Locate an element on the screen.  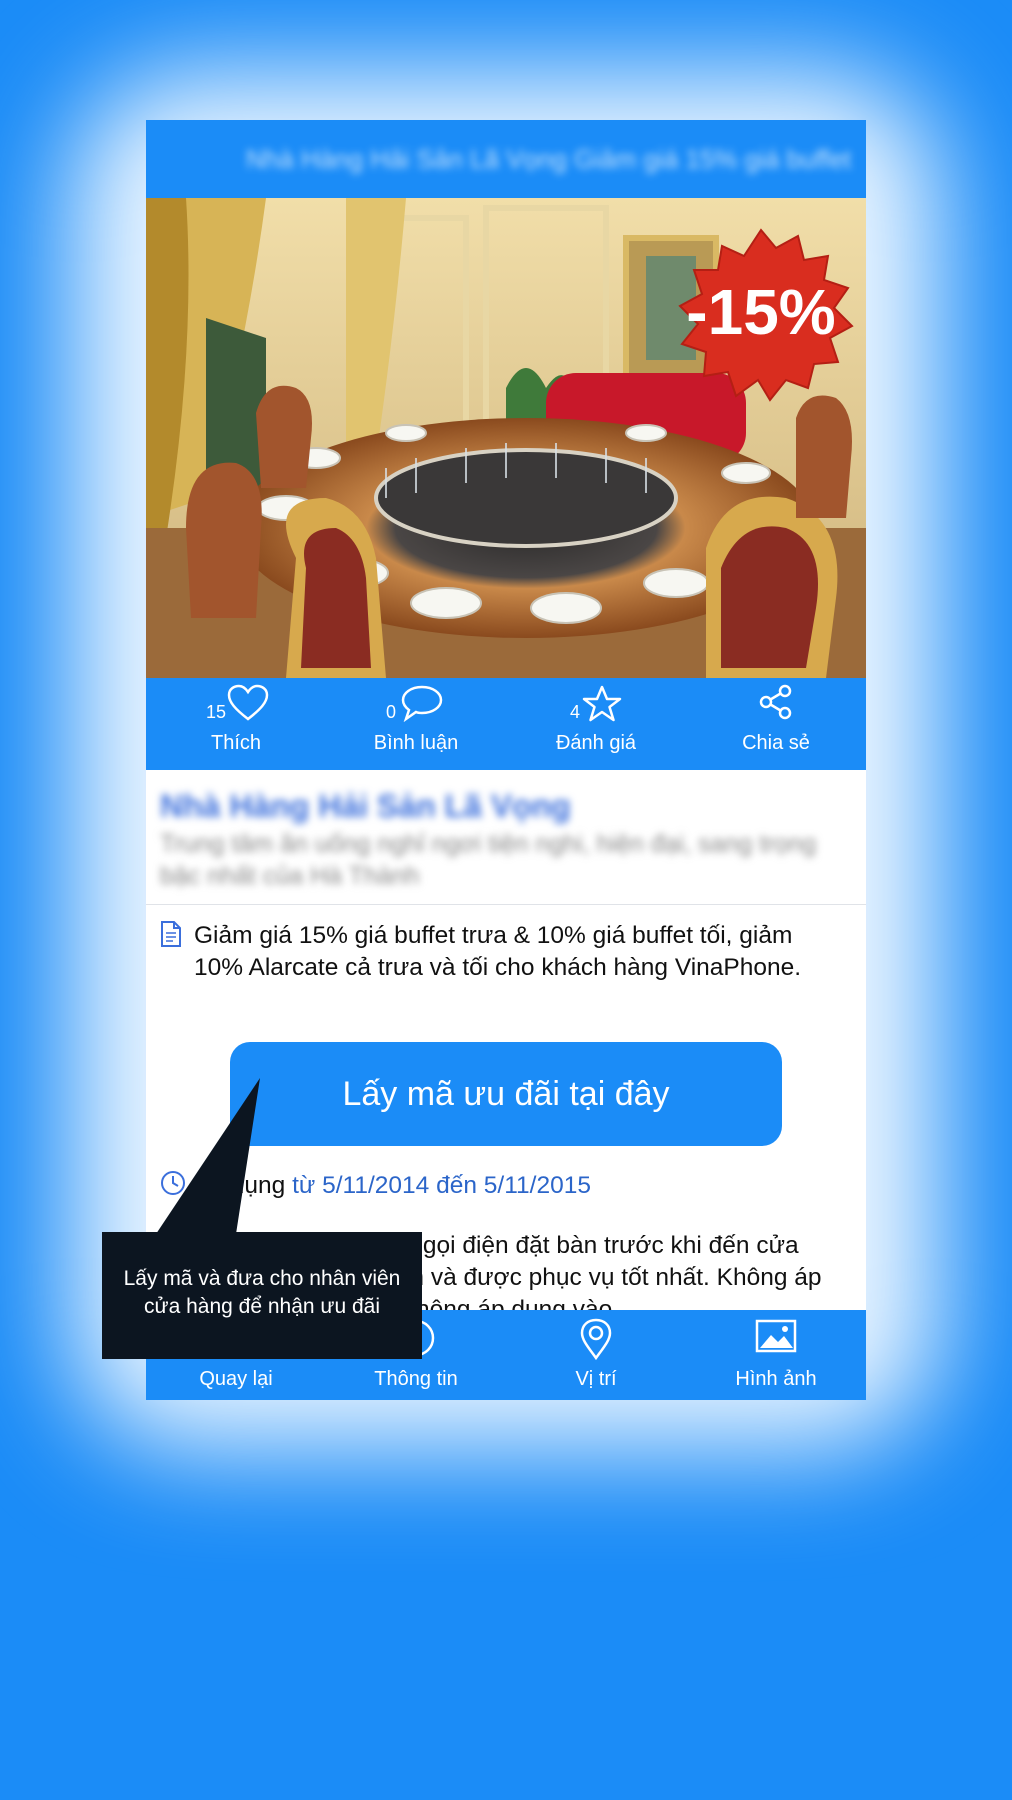
rating-button: 4 Đánh giá is located at coordinates (596, 724).